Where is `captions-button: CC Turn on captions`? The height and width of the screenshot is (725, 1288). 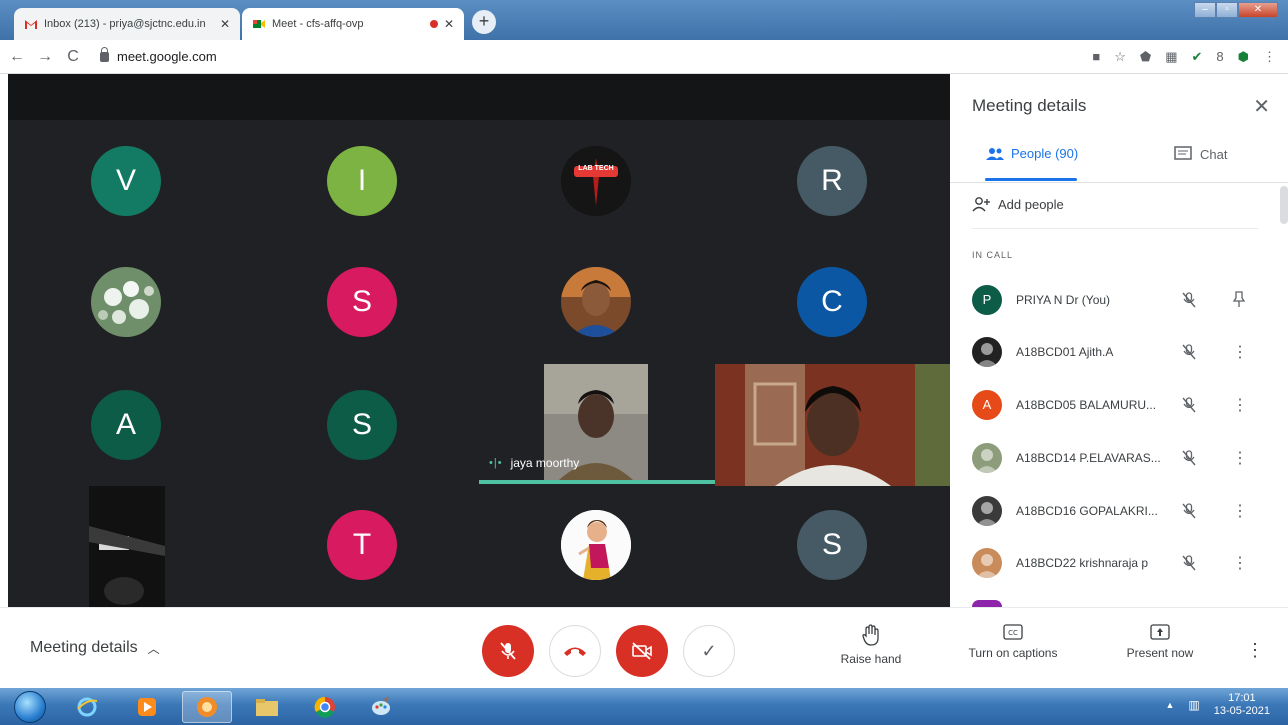
captions-button: CC Turn on captions is located at coordinates (1013, 642).